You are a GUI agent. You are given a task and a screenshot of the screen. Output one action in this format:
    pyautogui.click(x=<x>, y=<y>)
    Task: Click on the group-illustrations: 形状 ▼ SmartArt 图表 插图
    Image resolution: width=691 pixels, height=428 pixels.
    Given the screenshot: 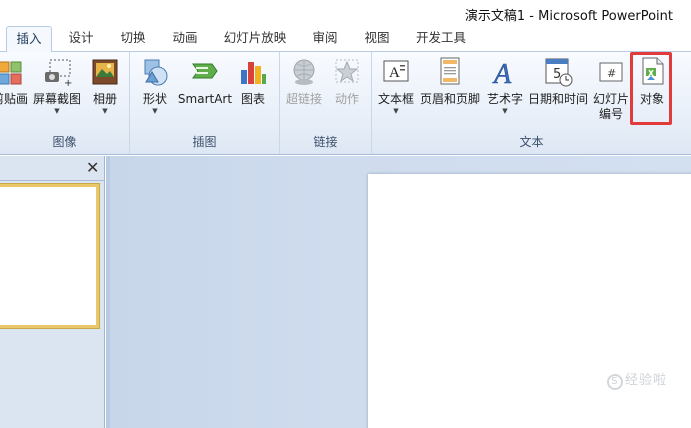 What is the action you would take?
    pyautogui.click(x=205, y=103)
    